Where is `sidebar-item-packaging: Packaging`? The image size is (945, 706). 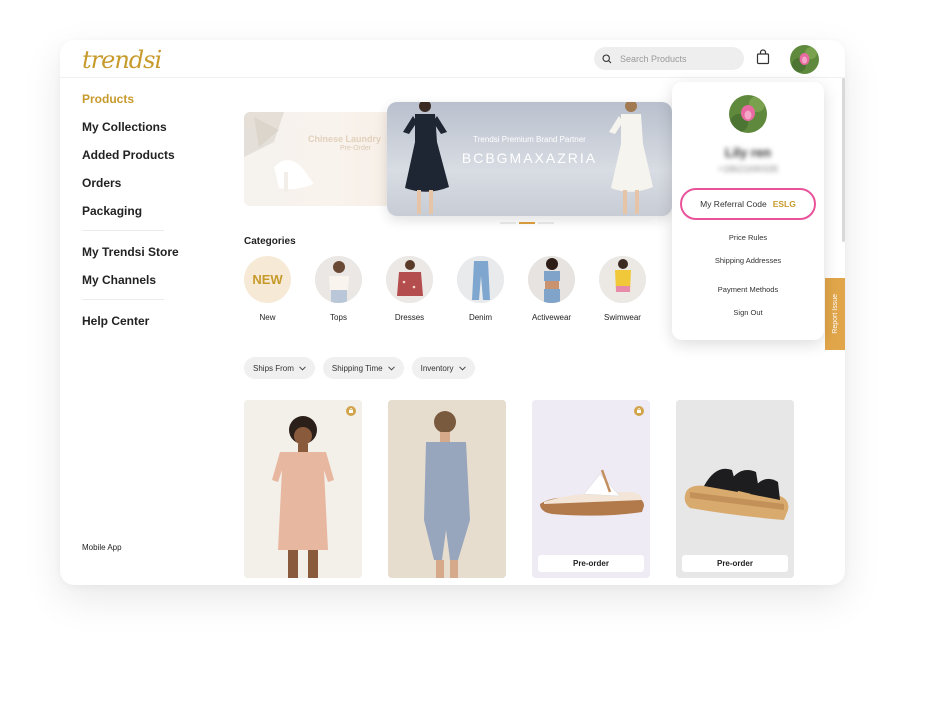 sidebar-item-packaging: Packaging is located at coordinates (132, 211).